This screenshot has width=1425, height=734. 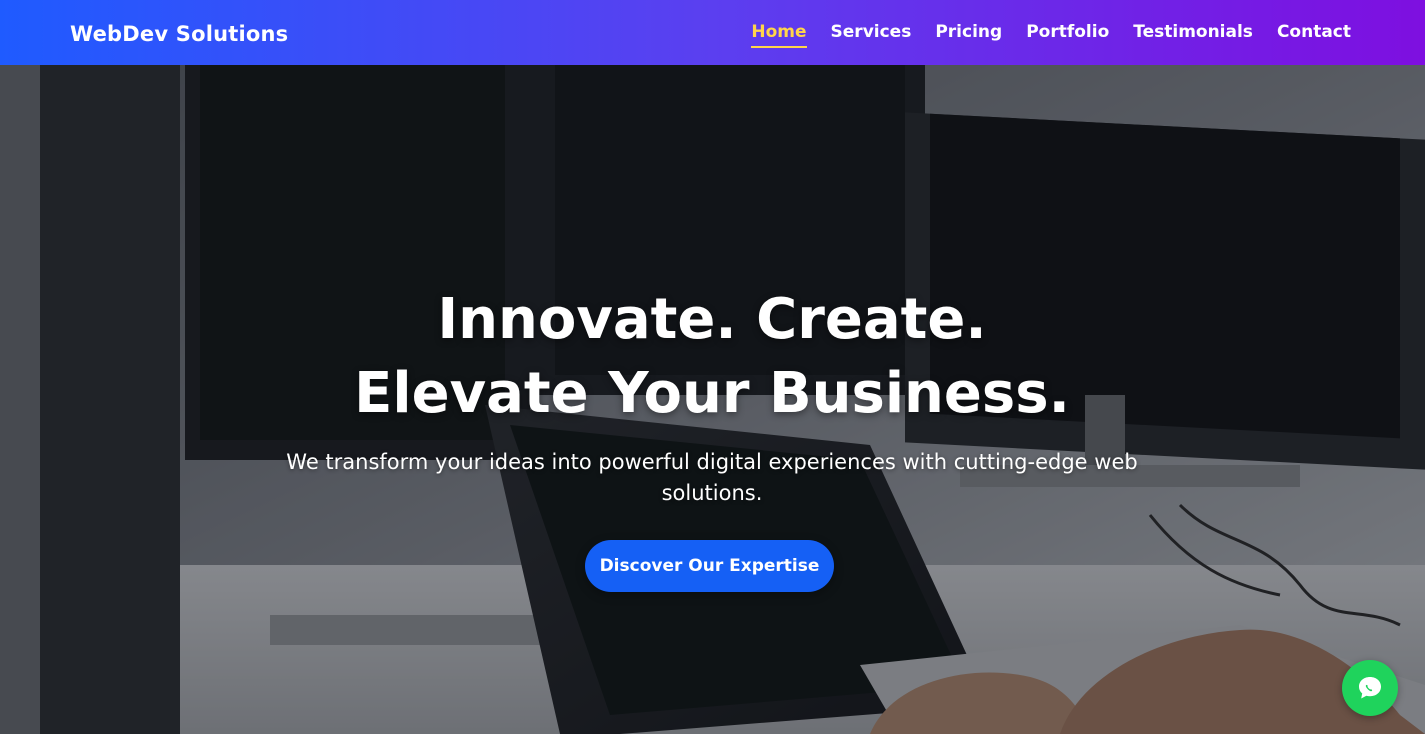 I want to click on chat-button, so click(x=1370, y=688).